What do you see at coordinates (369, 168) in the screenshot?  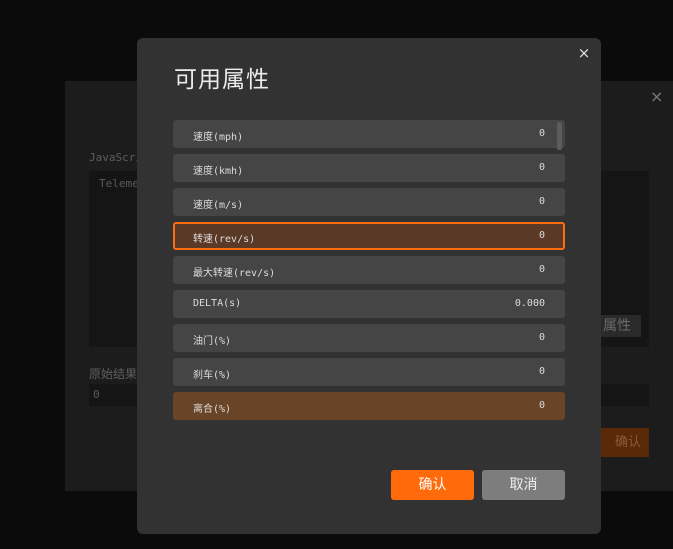 I see `attribute-row-speed-kmh: 速度(kmh) 0` at bounding box center [369, 168].